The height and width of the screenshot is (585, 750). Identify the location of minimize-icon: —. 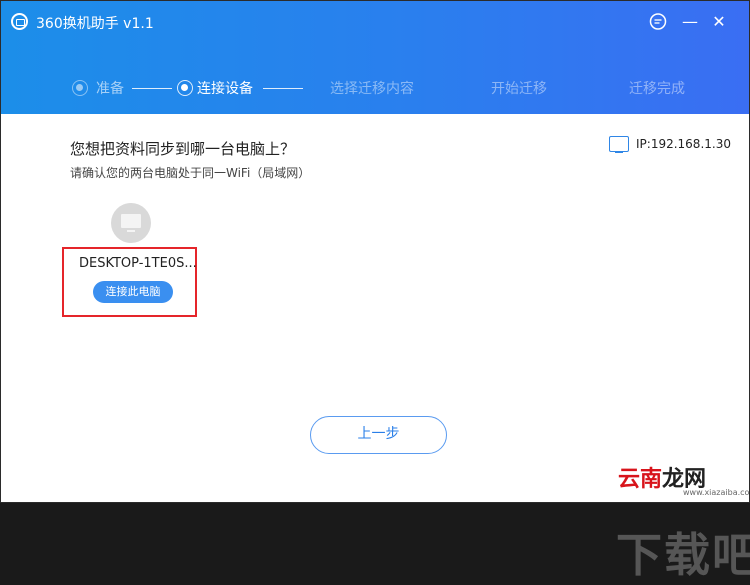
(690, 22).